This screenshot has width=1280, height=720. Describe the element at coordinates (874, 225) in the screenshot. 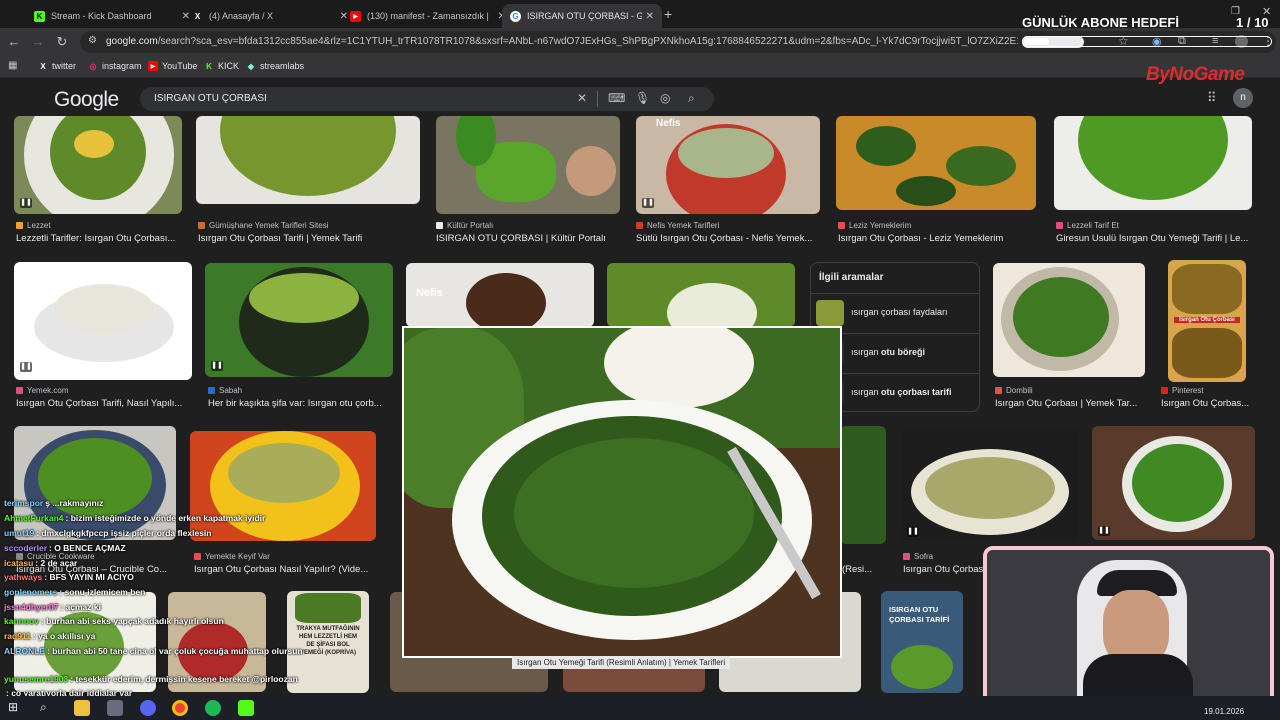

I see `image-source: Leziz Yemeklerim` at that location.